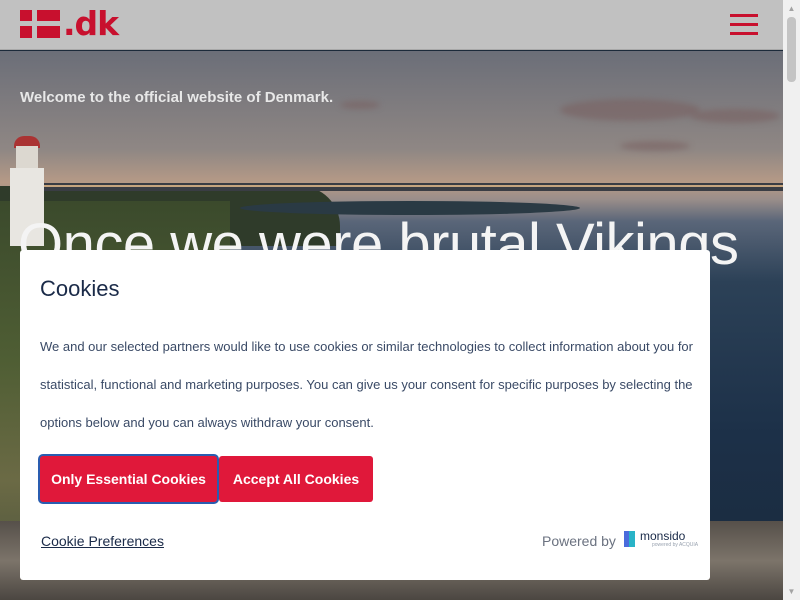  I want to click on denmark-logo: .dk, so click(69, 23).